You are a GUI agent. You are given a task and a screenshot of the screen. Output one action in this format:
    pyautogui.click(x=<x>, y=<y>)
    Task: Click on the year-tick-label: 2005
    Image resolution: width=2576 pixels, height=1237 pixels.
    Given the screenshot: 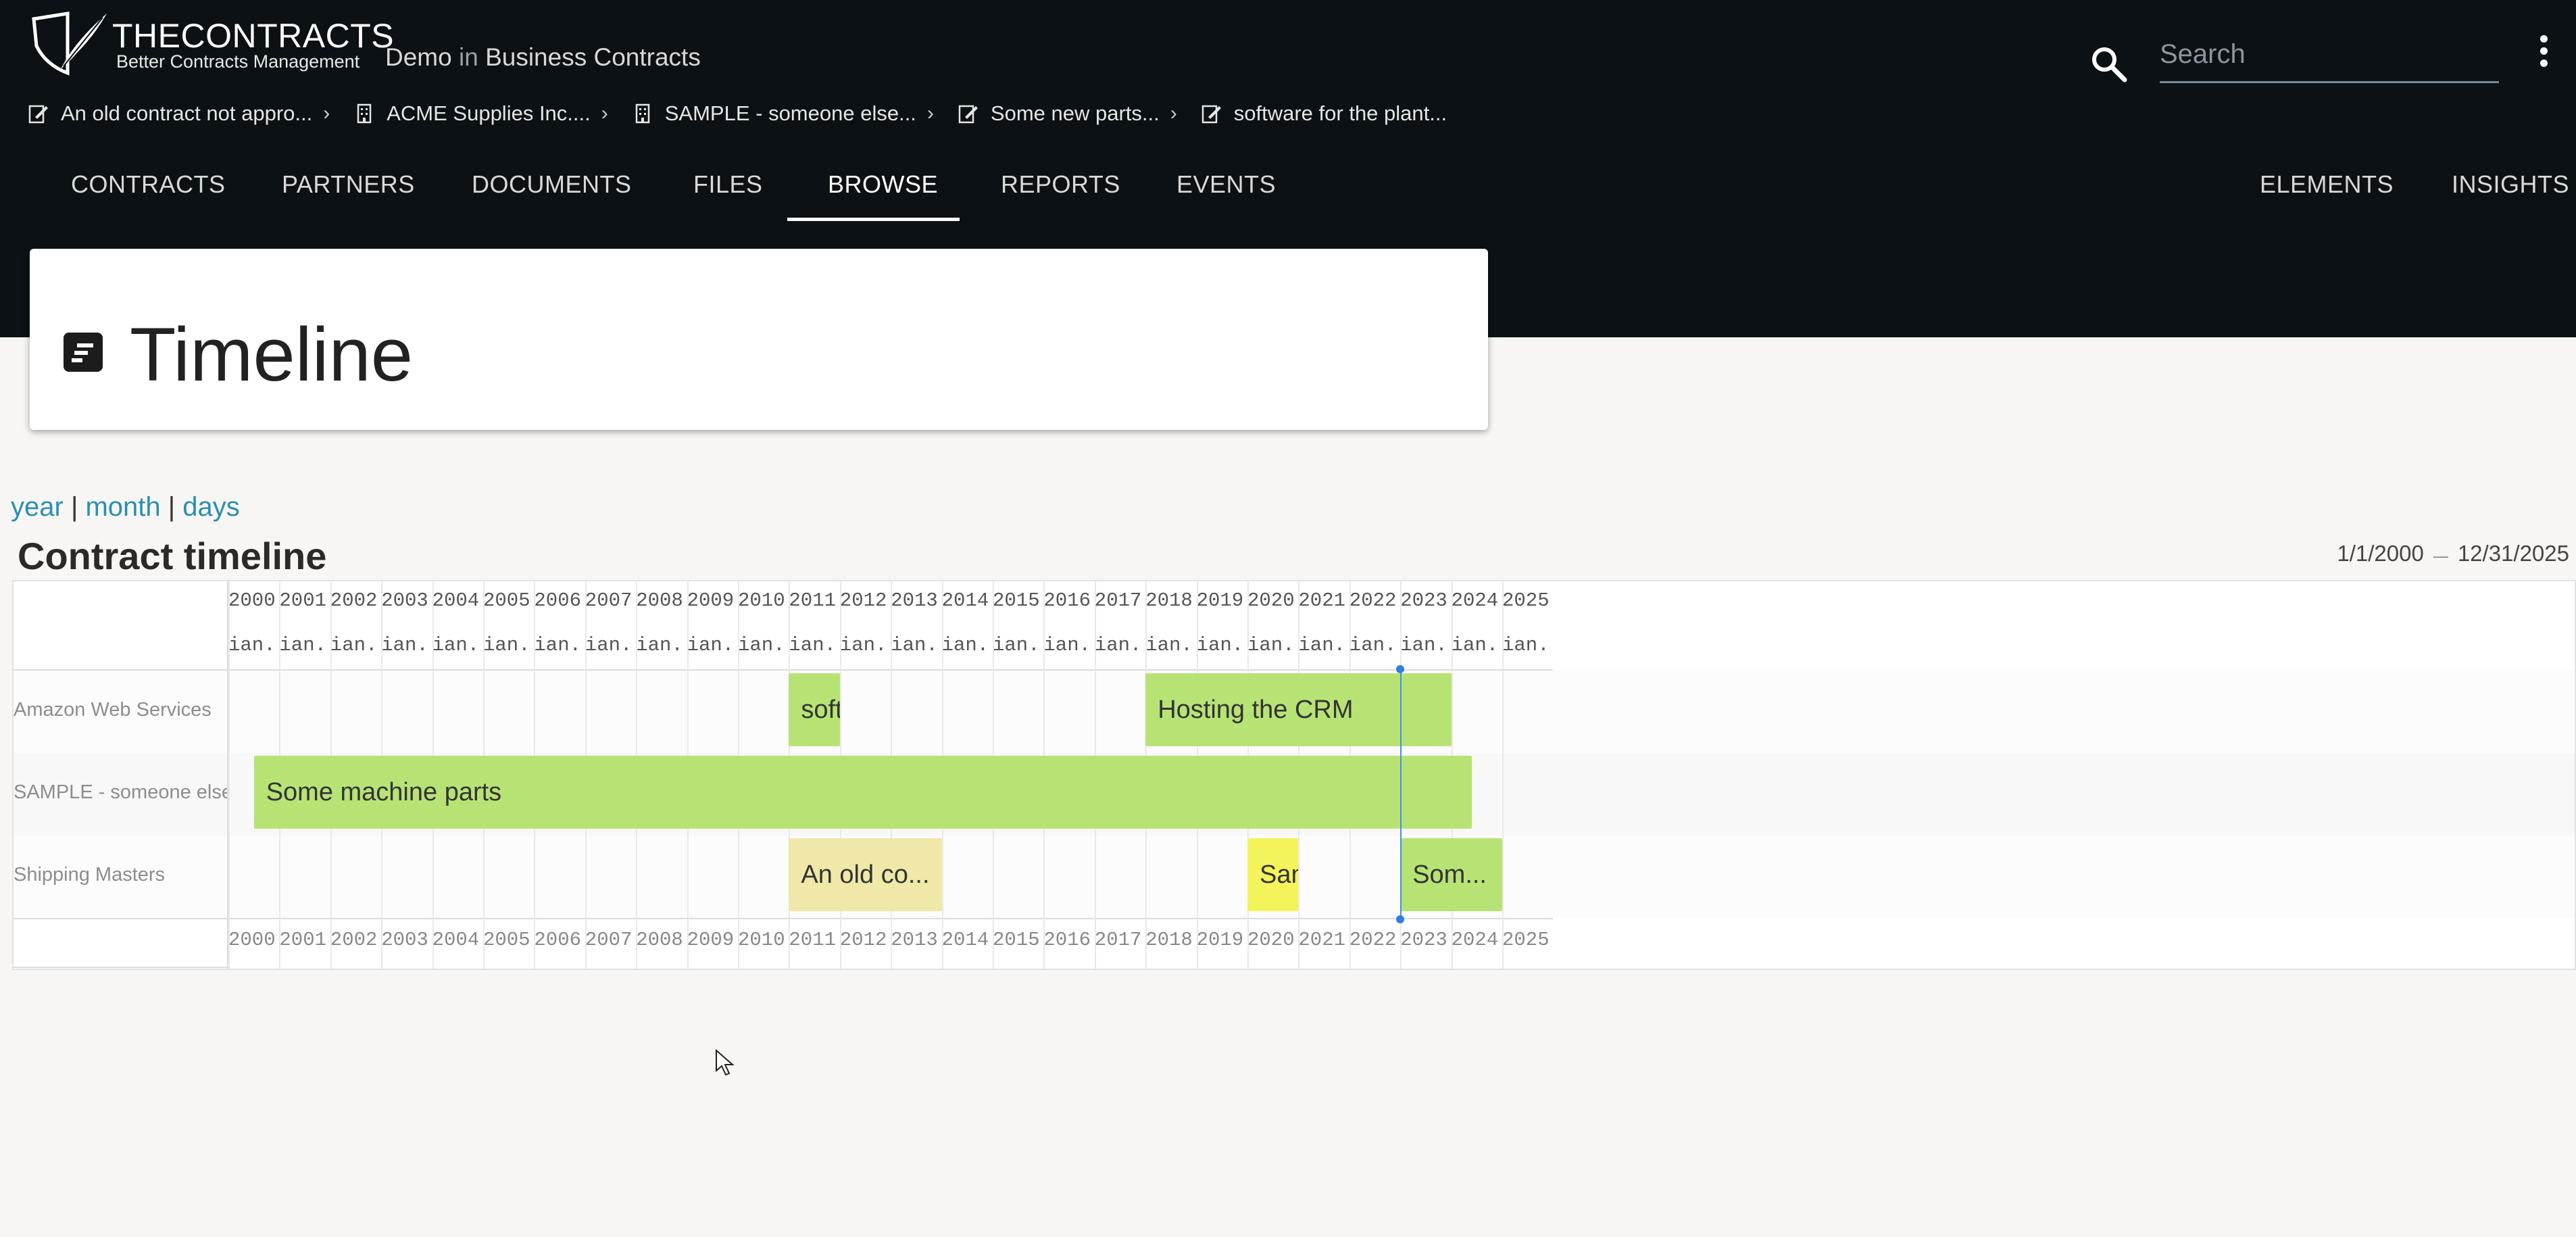 What is the action you would take?
    pyautogui.click(x=507, y=600)
    